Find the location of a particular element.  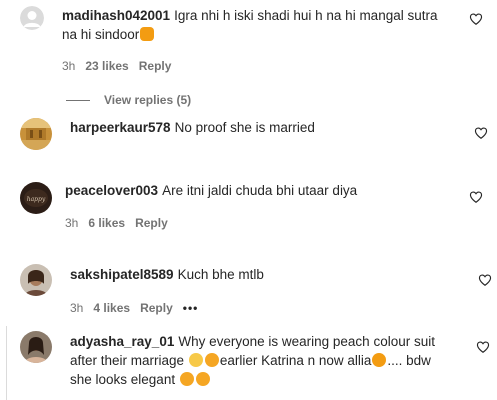

thinking-emoji-icon is located at coordinates (211, 360).